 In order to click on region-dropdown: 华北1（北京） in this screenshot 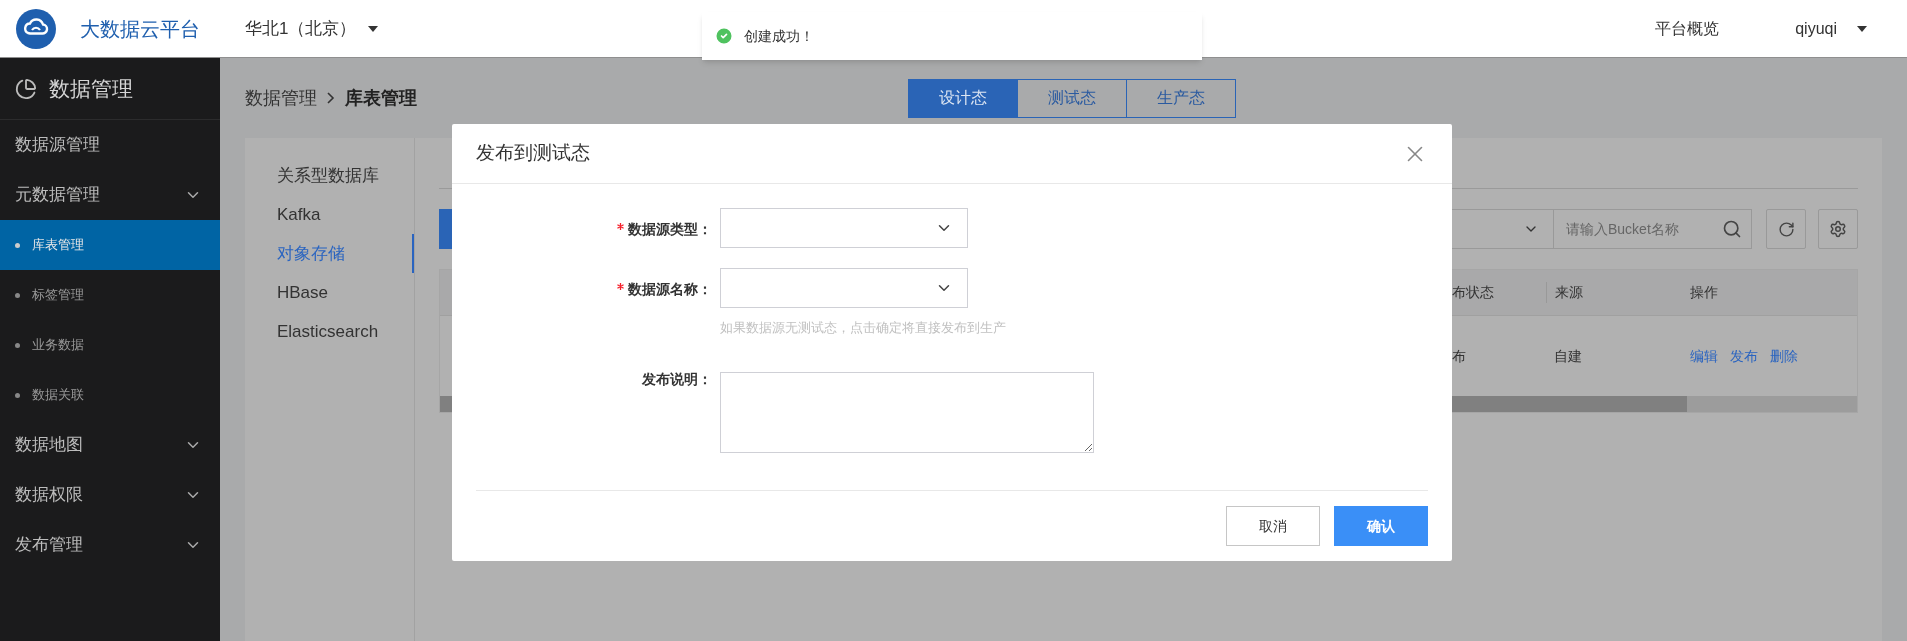, I will do `click(312, 28)`.